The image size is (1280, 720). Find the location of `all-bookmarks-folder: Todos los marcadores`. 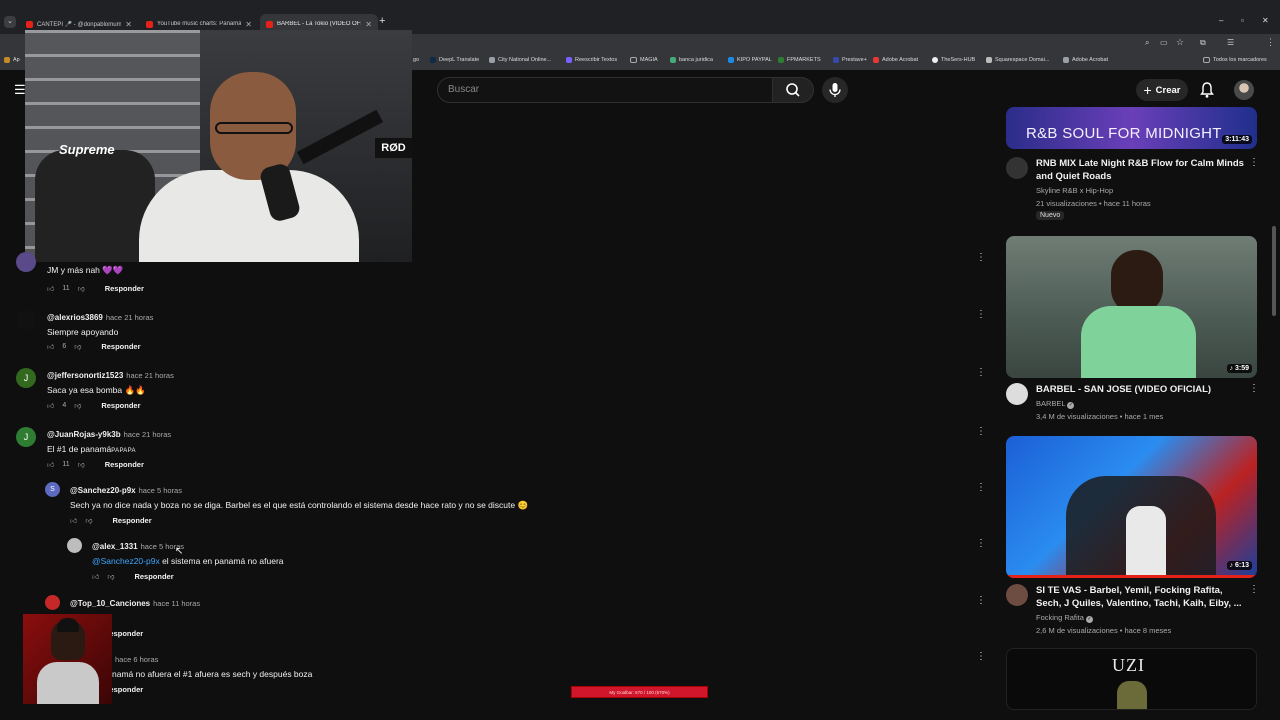

all-bookmarks-folder: Todos los marcadores is located at coordinates (1235, 60).